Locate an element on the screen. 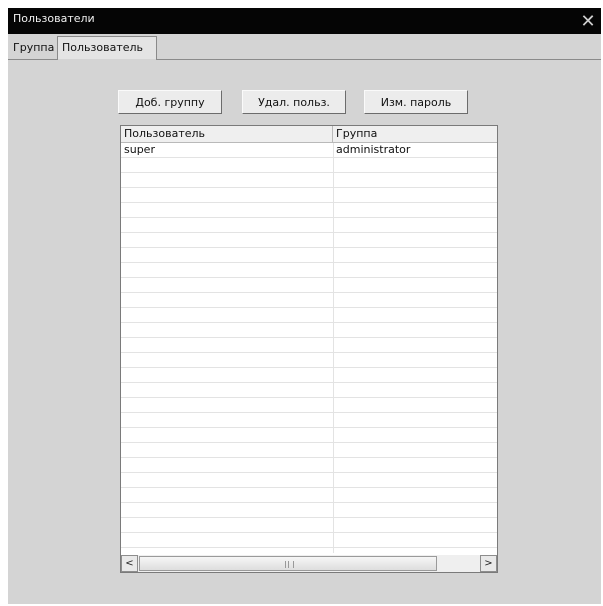  delete-user-button: Удал. польз. is located at coordinates (294, 102).